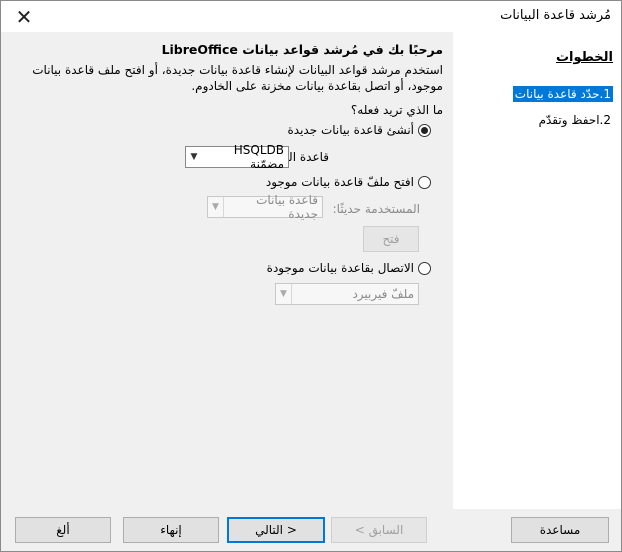  What do you see at coordinates (287, 207) in the screenshot?
I see `recent-value: قاعدة بيانات جديدة` at bounding box center [287, 207].